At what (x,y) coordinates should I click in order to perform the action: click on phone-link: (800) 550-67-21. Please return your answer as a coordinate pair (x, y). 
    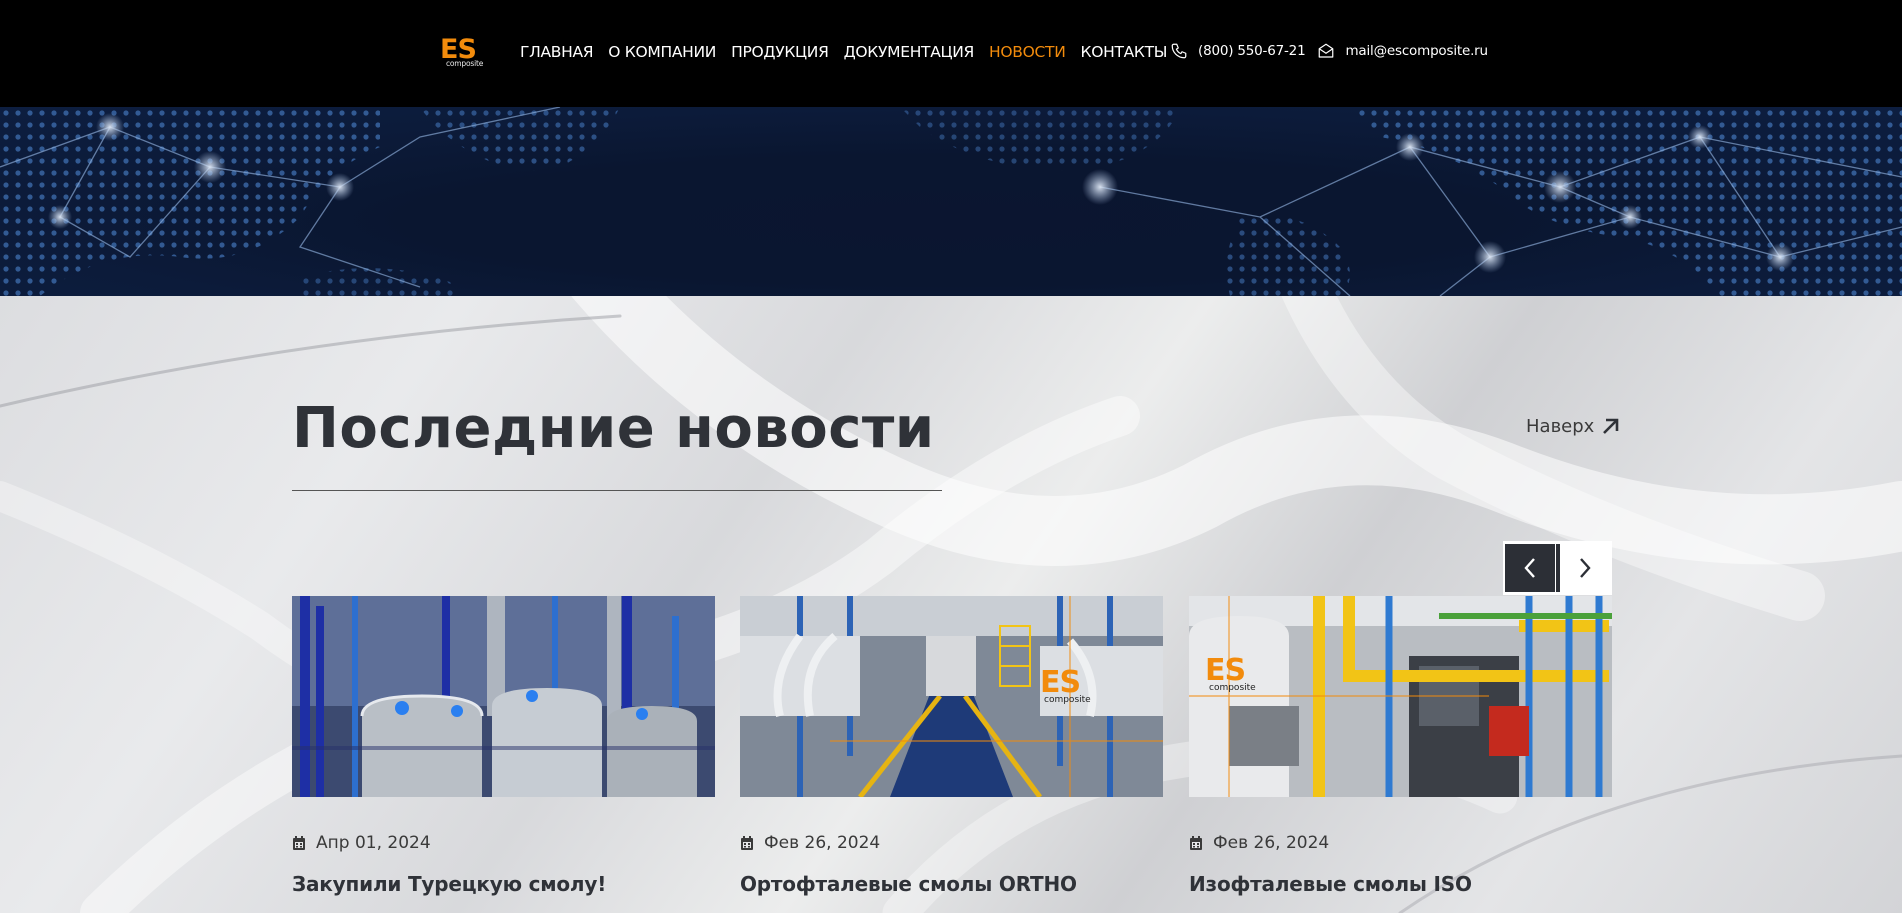
    Looking at the image, I should click on (1238, 51).